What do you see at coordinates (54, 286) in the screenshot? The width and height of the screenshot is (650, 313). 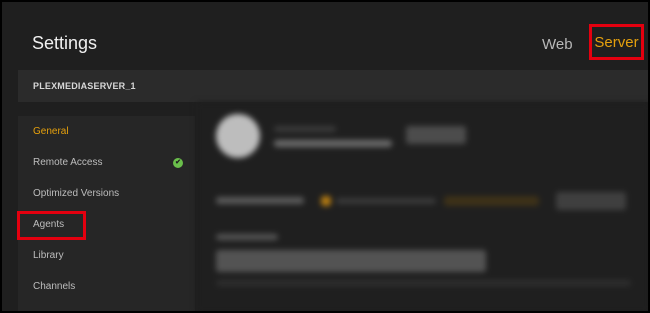 I see `sidebar-item-channels: Channels` at bounding box center [54, 286].